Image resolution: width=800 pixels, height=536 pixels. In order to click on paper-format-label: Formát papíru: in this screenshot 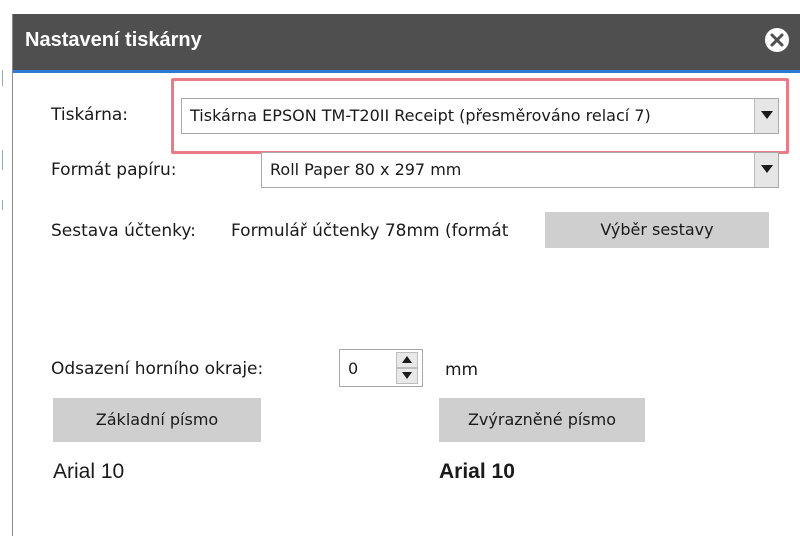, I will do `click(114, 170)`.